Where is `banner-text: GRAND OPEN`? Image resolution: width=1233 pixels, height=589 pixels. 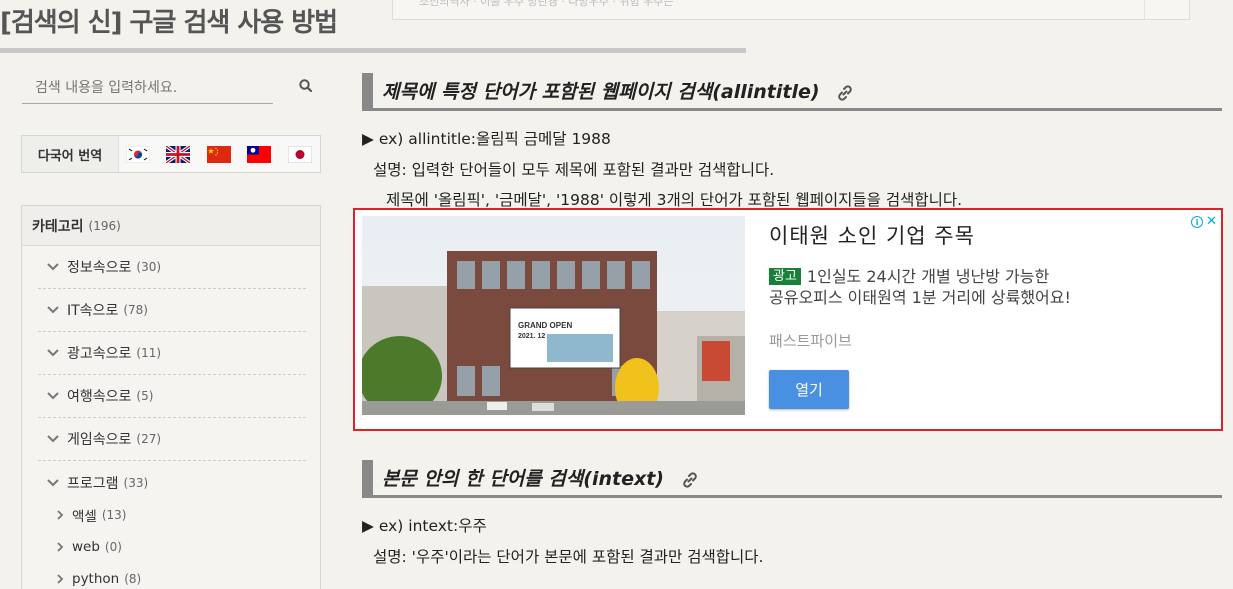 banner-text: GRAND OPEN is located at coordinates (545, 325).